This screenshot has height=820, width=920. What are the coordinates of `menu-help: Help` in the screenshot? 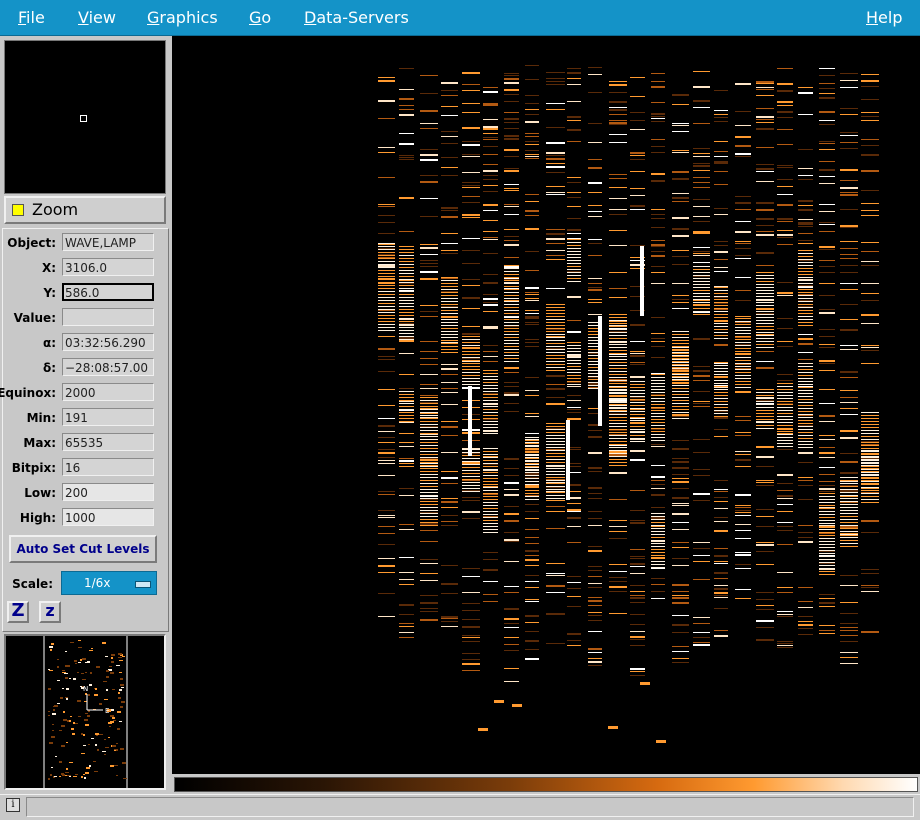 It's located at (884, 17).